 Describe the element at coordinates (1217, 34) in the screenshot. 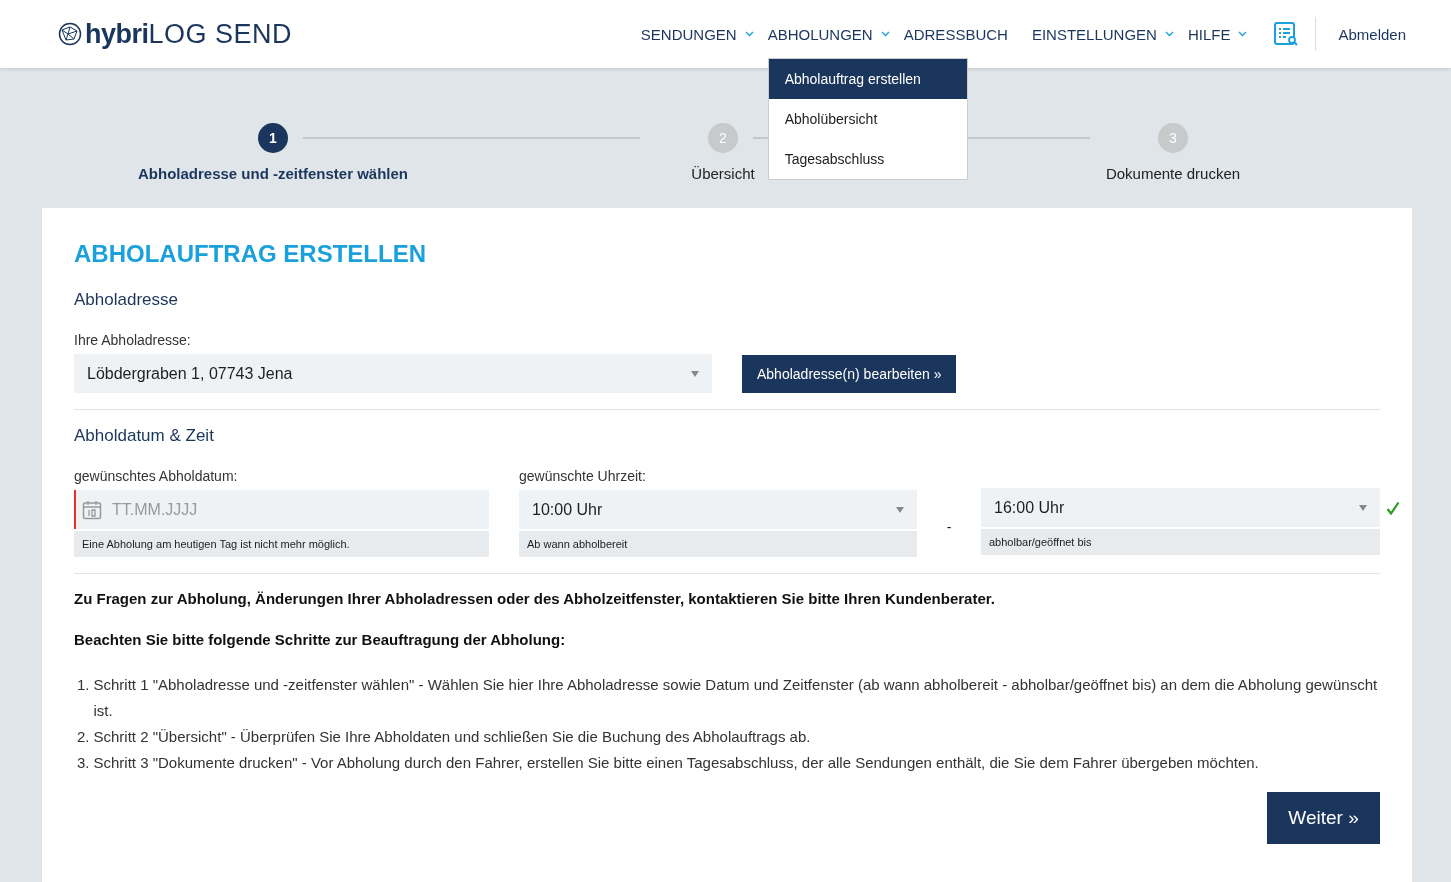

I see `nav-menu-item: HILFE` at that location.